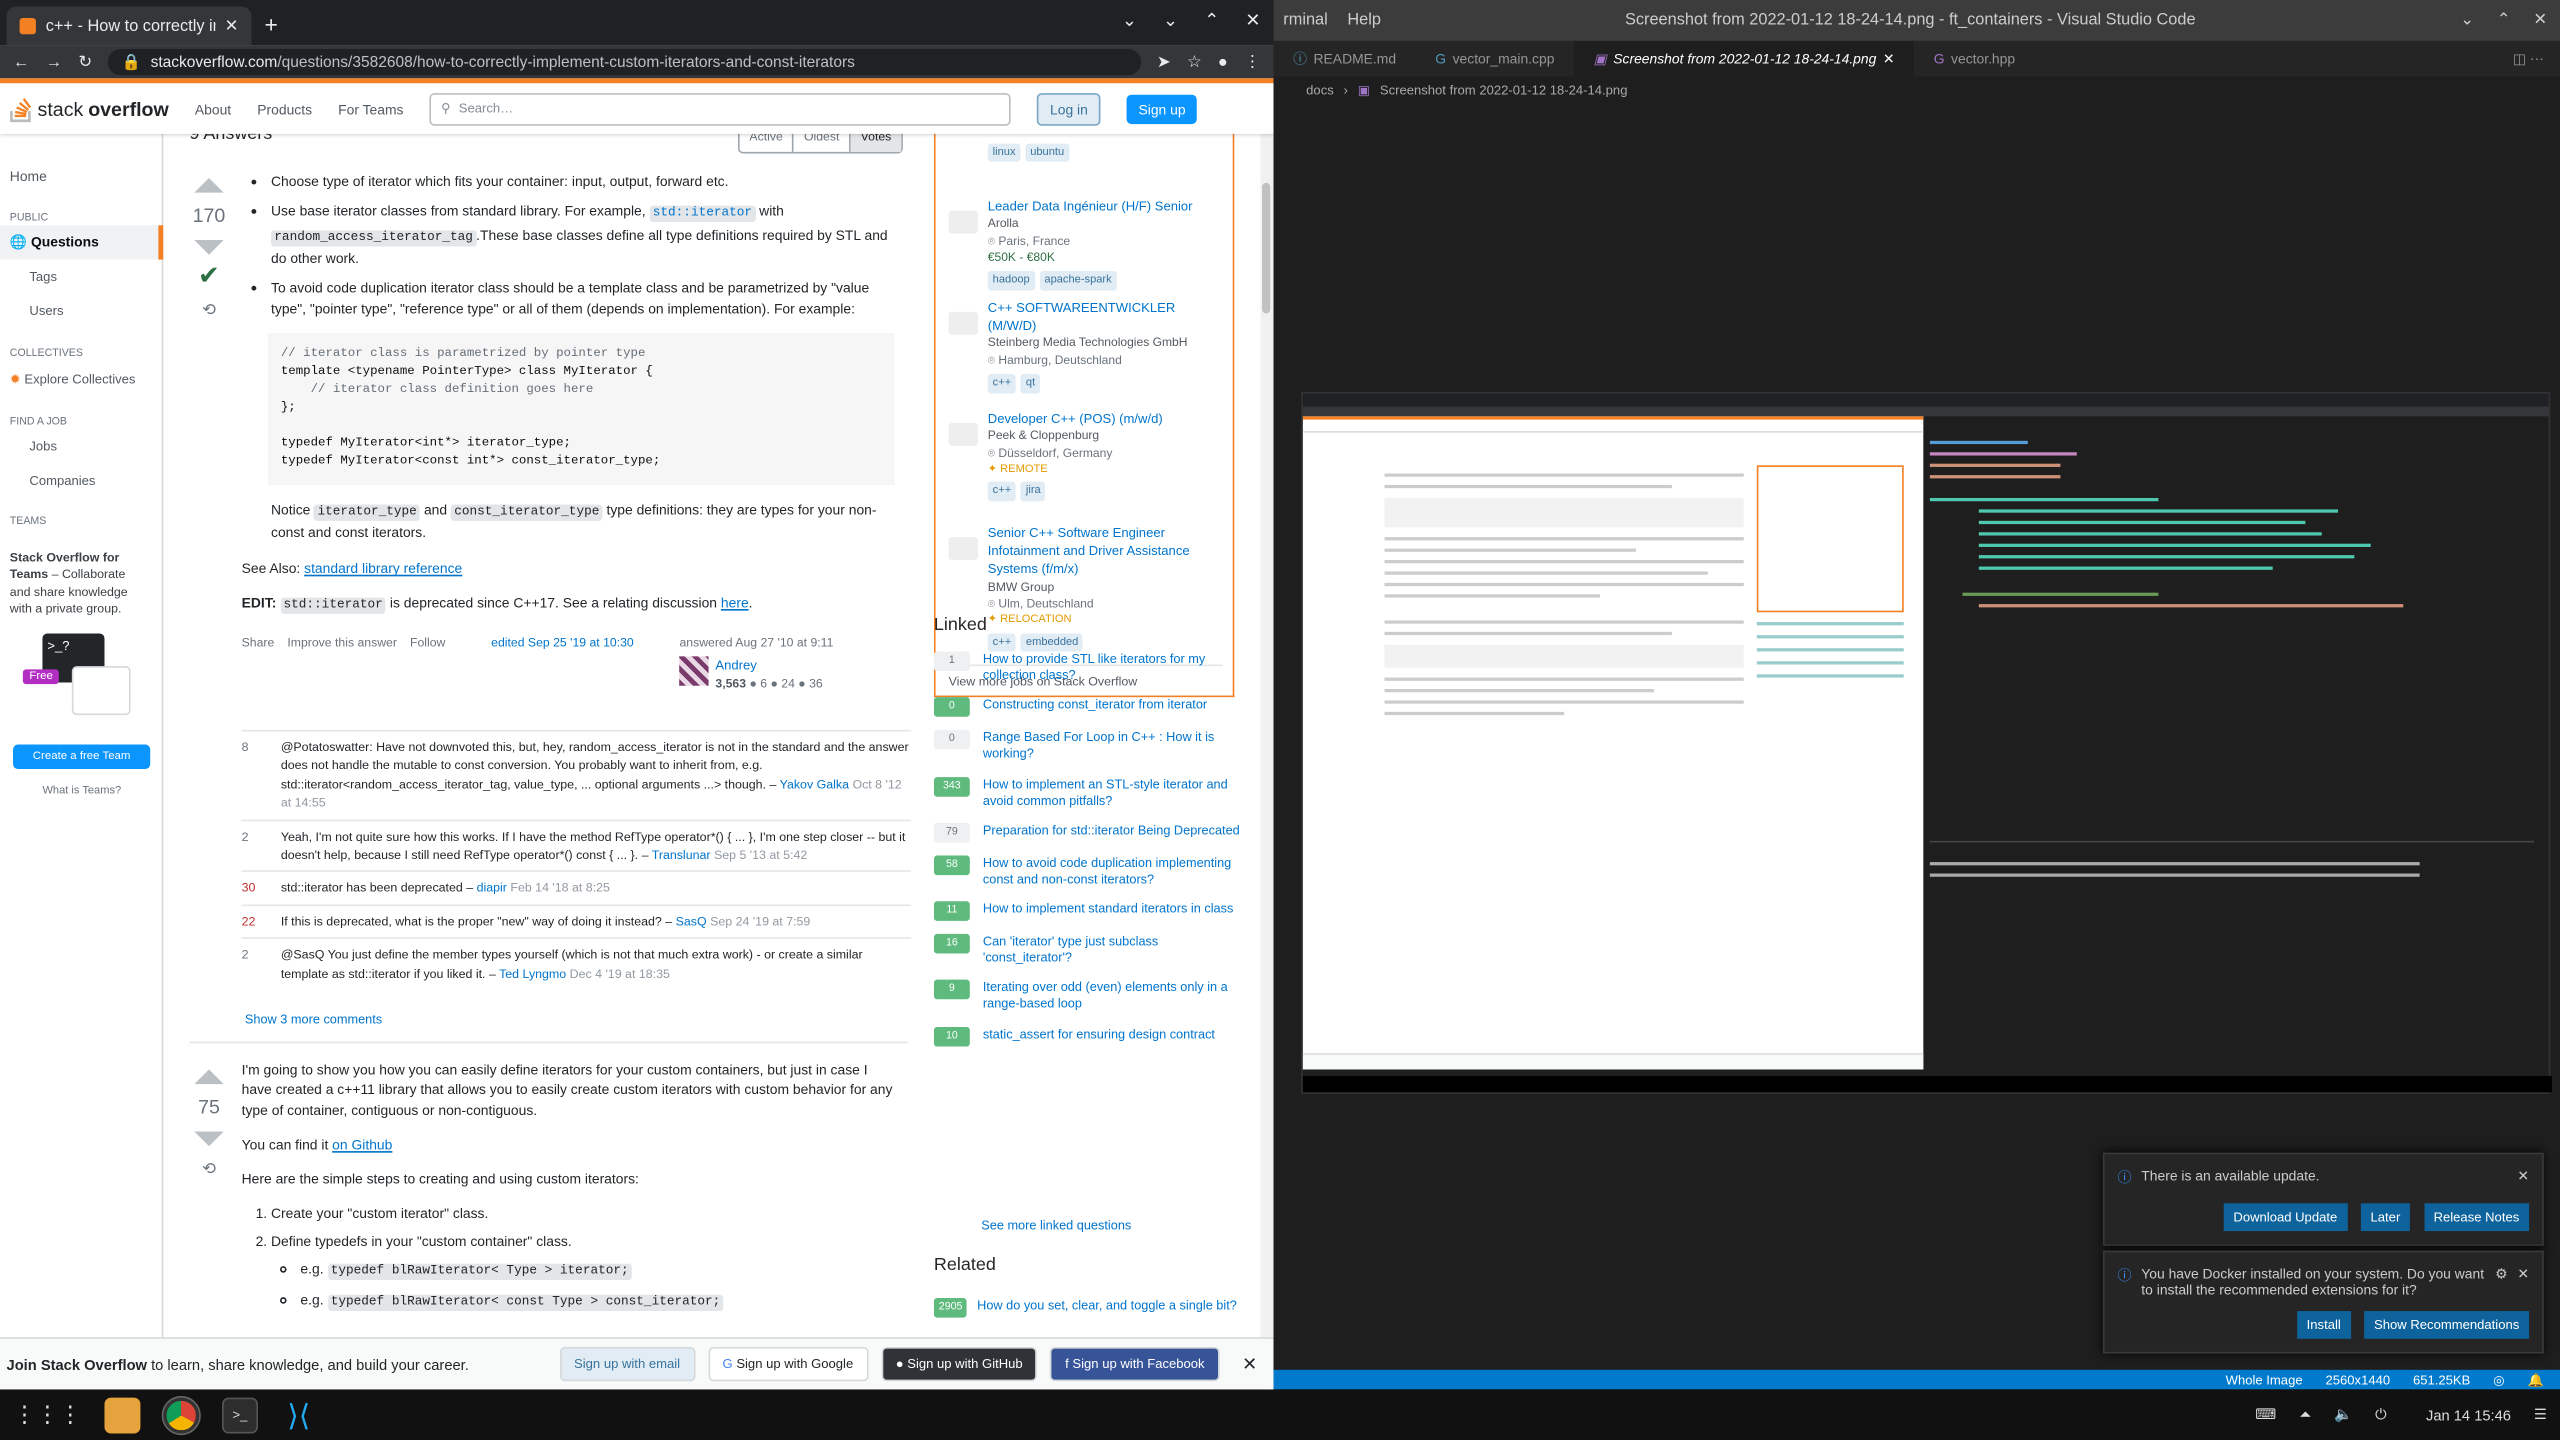  Describe the element at coordinates (1056, 1225) in the screenshot. I see `see-more-linked-link: See more linked questions` at that location.